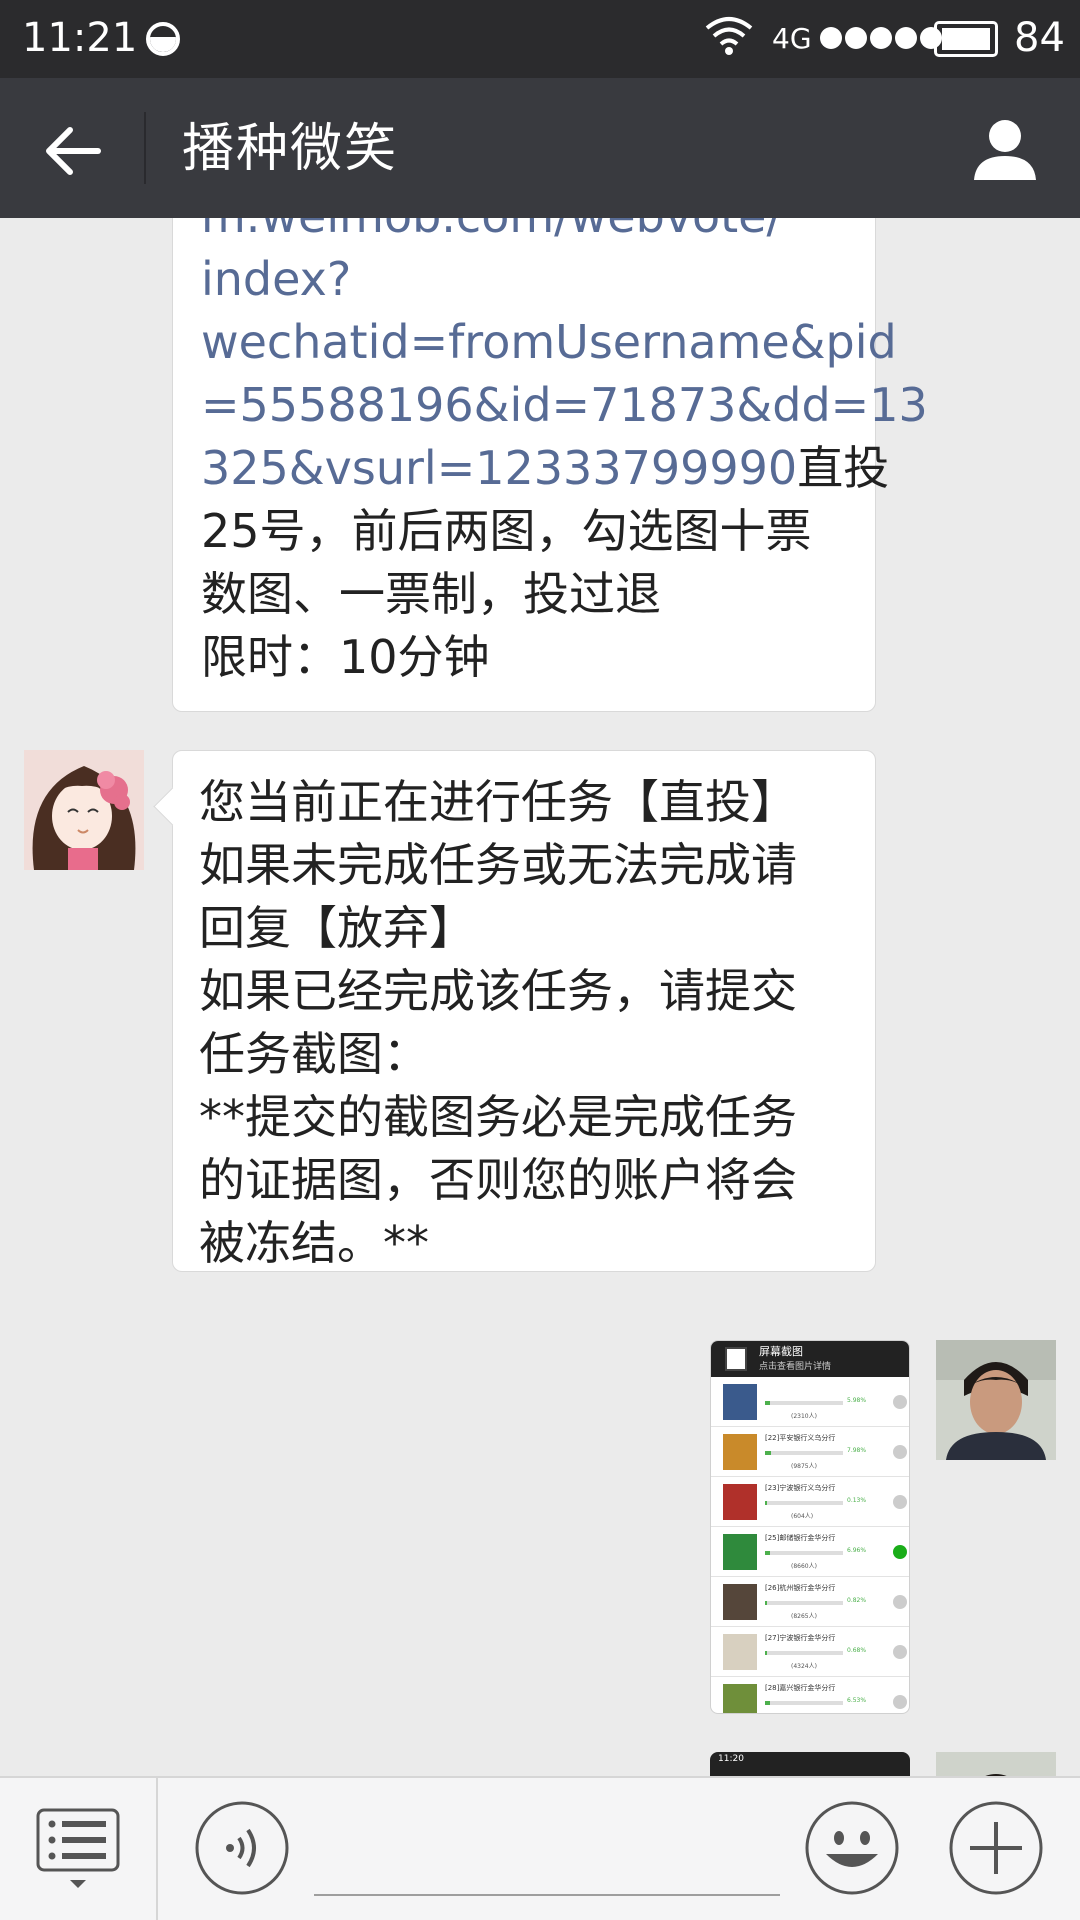 The width and height of the screenshot is (1080, 1920). Describe the element at coordinates (800, 1638) in the screenshot. I see `thumb-label: [27]宁波银行金华分行` at that location.